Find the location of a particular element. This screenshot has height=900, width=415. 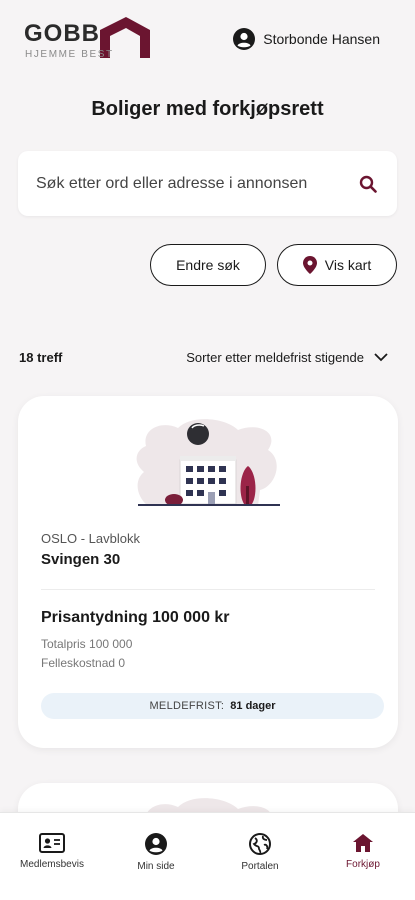

listing-total-price: Totalpris 100 000 is located at coordinates (87, 644).